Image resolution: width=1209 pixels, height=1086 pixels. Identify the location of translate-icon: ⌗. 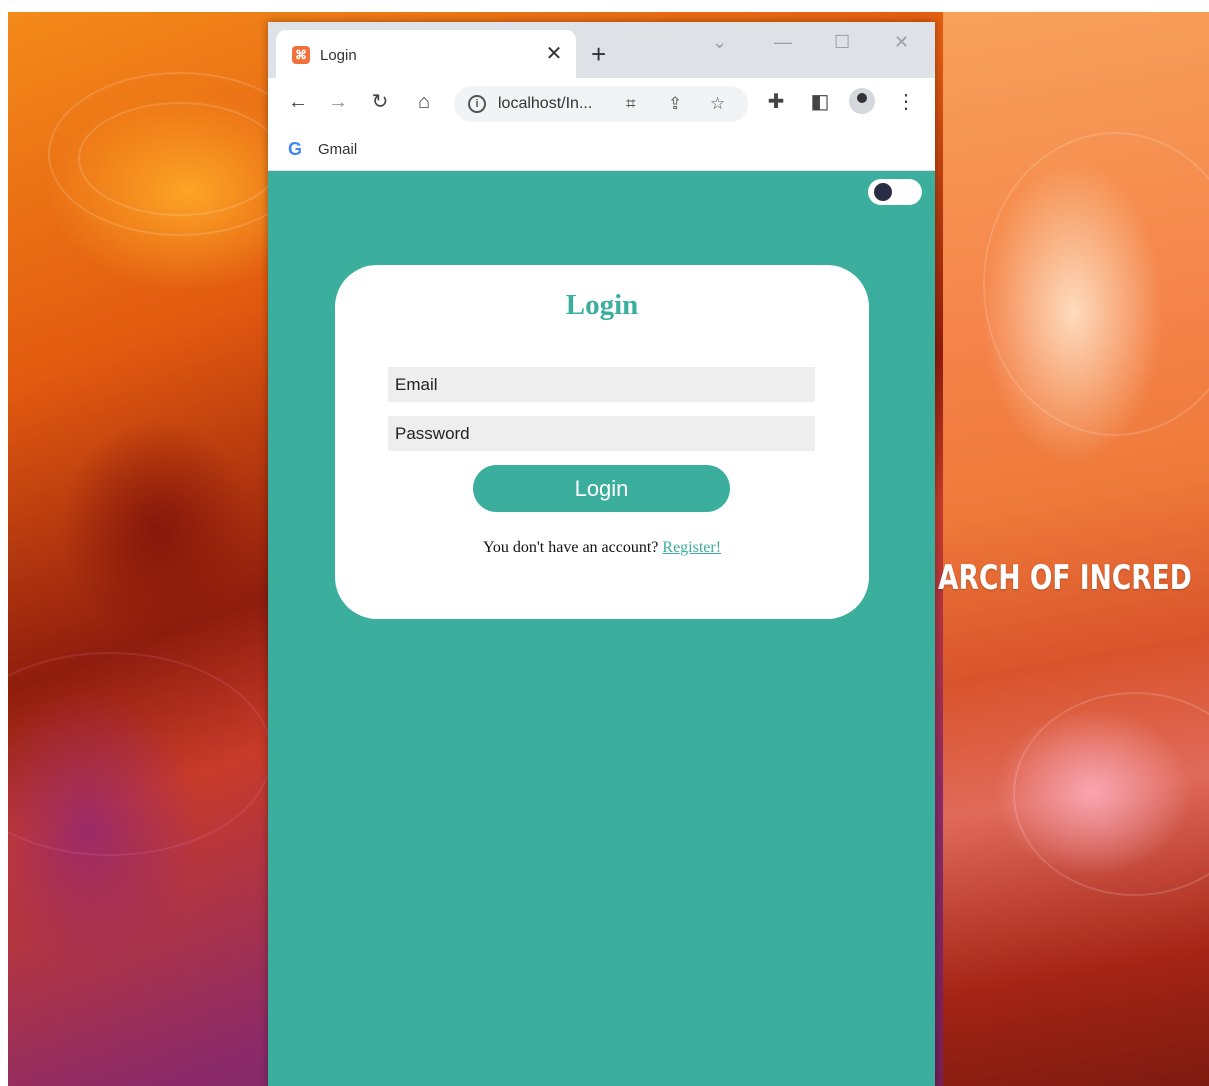
(631, 104).